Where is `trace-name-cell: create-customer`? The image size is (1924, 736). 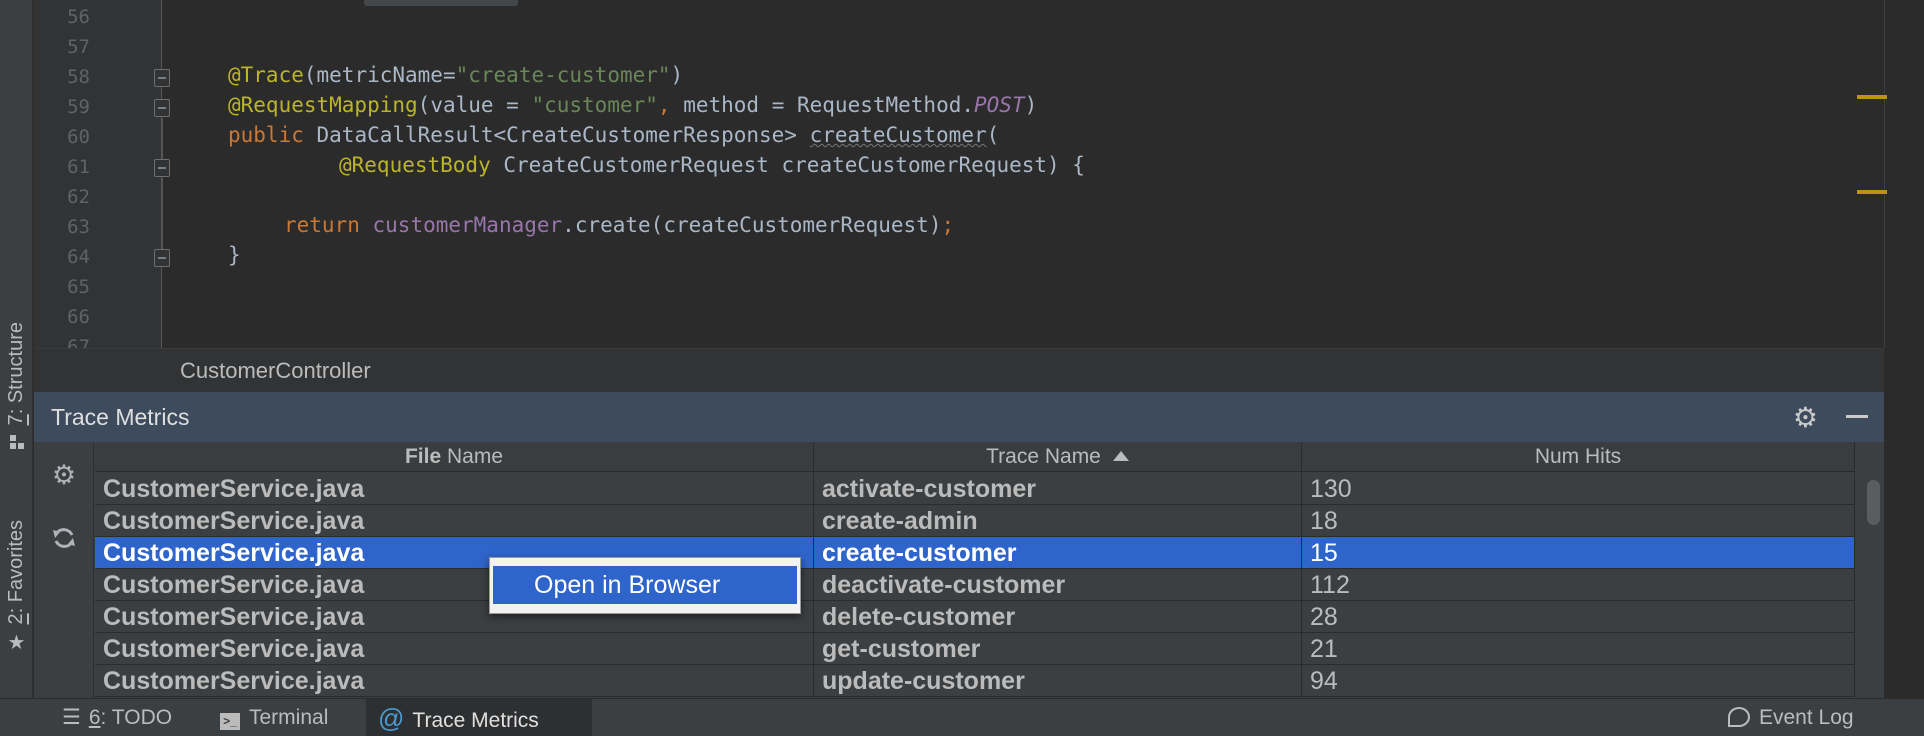
trace-name-cell: create-customer is located at coordinates (1058, 553).